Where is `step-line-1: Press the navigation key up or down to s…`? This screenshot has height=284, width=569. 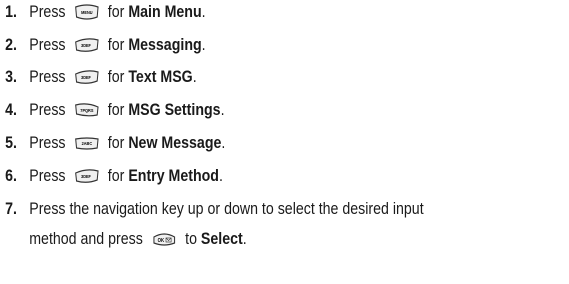 step-line-1: Press the navigation key up or down to s… is located at coordinates (226, 209).